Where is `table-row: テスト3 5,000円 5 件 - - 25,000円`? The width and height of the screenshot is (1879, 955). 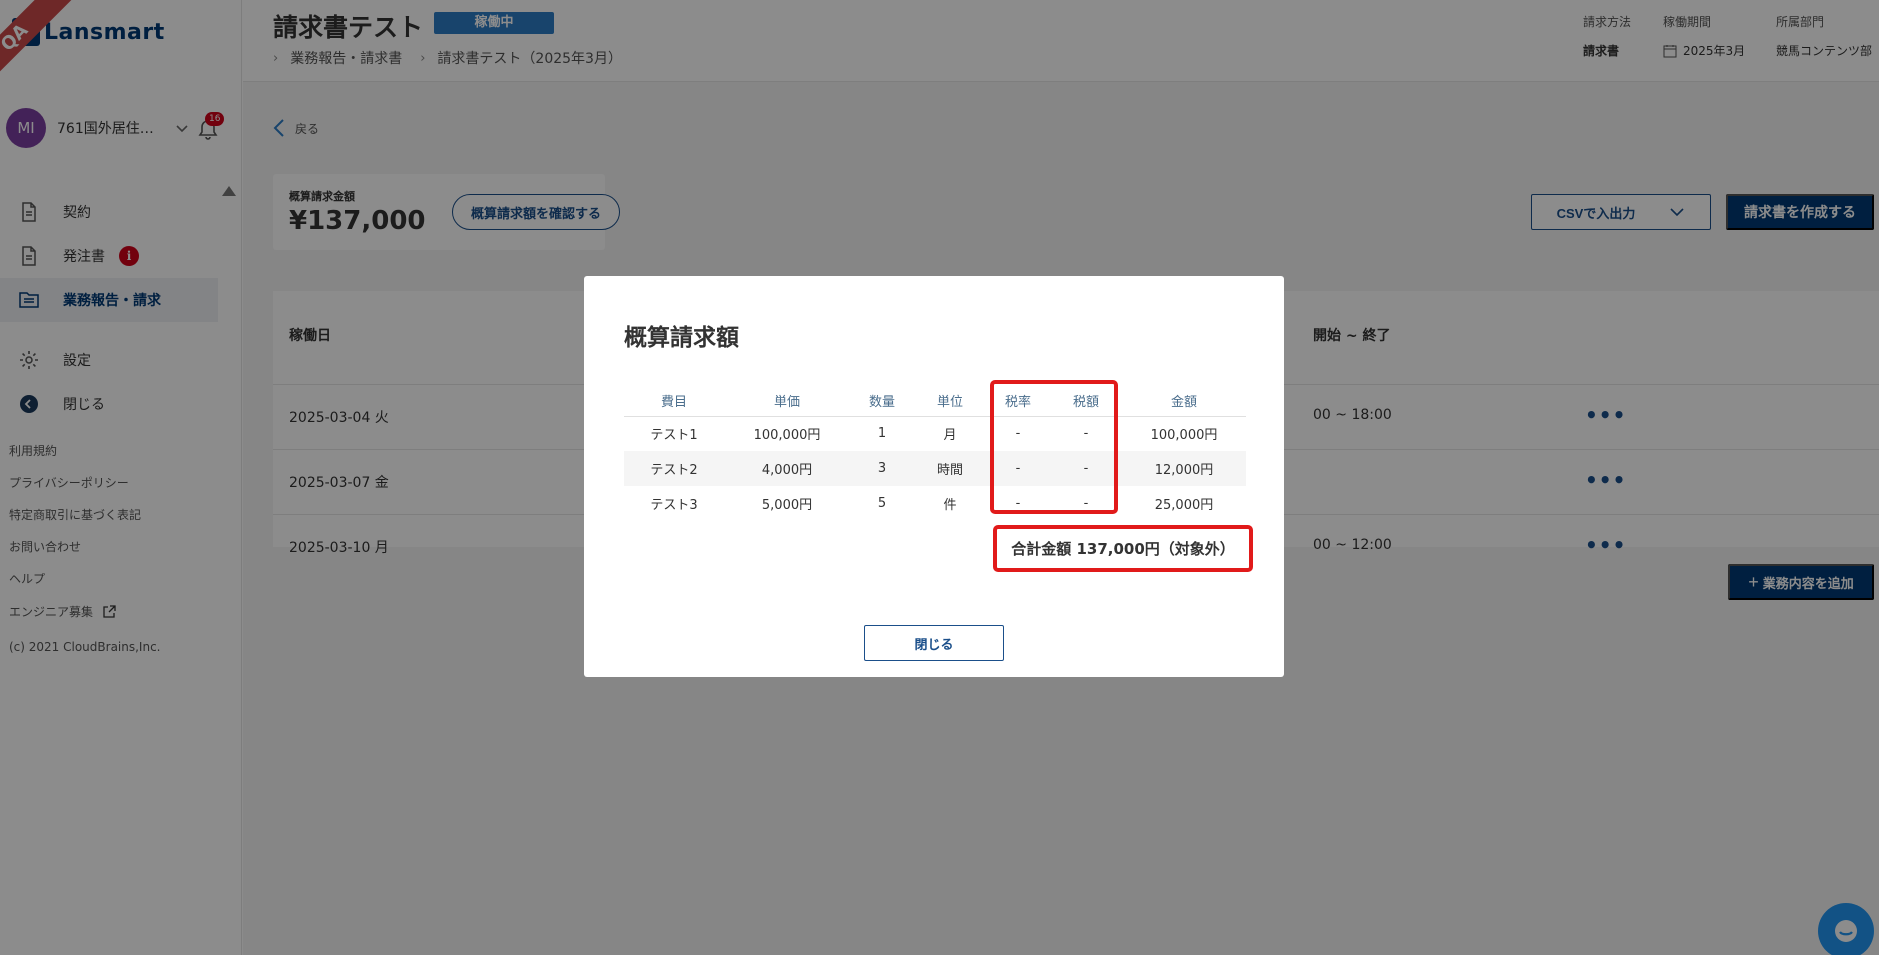
table-row: テスト3 5,000円 5 件 - - 25,000円 is located at coordinates (935, 503).